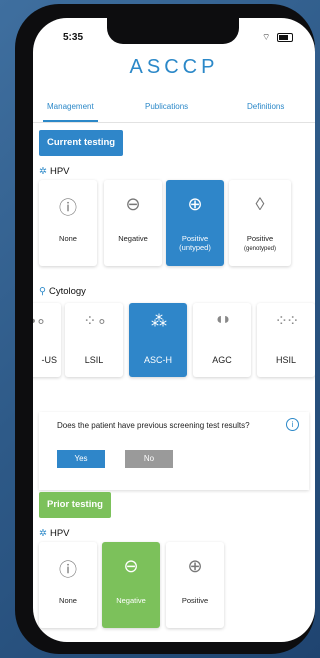 The image size is (320, 658). I want to click on cytology-option-hsil: ⁘⁘ HSIL, so click(286, 340).